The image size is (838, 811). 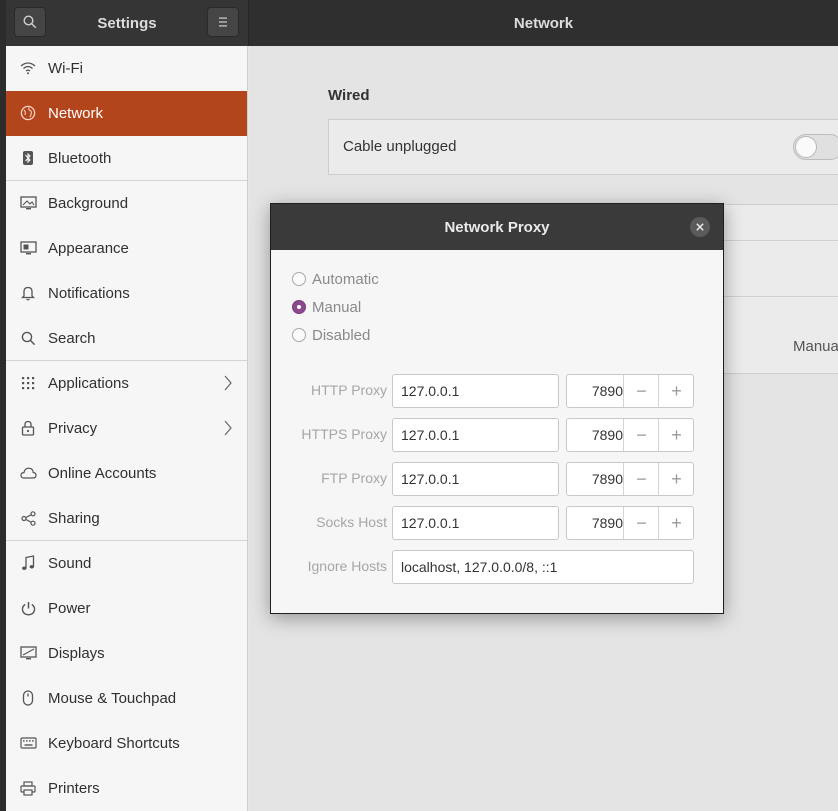 What do you see at coordinates (475, 523) in the screenshot?
I see `socks-host-input: 127.0.0.1` at bounding box center [475, 523].